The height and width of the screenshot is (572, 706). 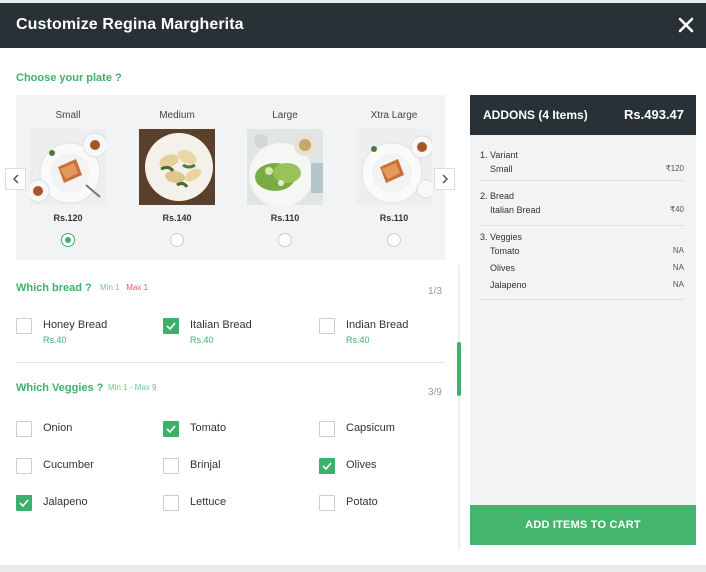 What do you see at coordinates (177, 167) in the screenshot?
I see `plate-image-medium` at bounding box center [177, 167].